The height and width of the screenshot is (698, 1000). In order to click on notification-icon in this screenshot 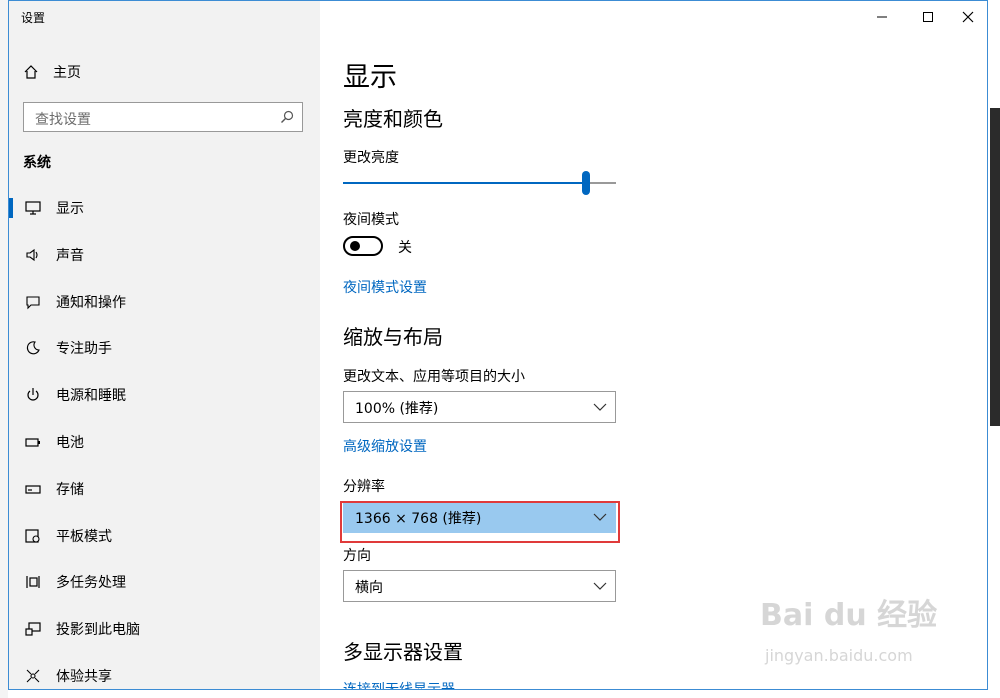, I will do `click(33, 302)`.